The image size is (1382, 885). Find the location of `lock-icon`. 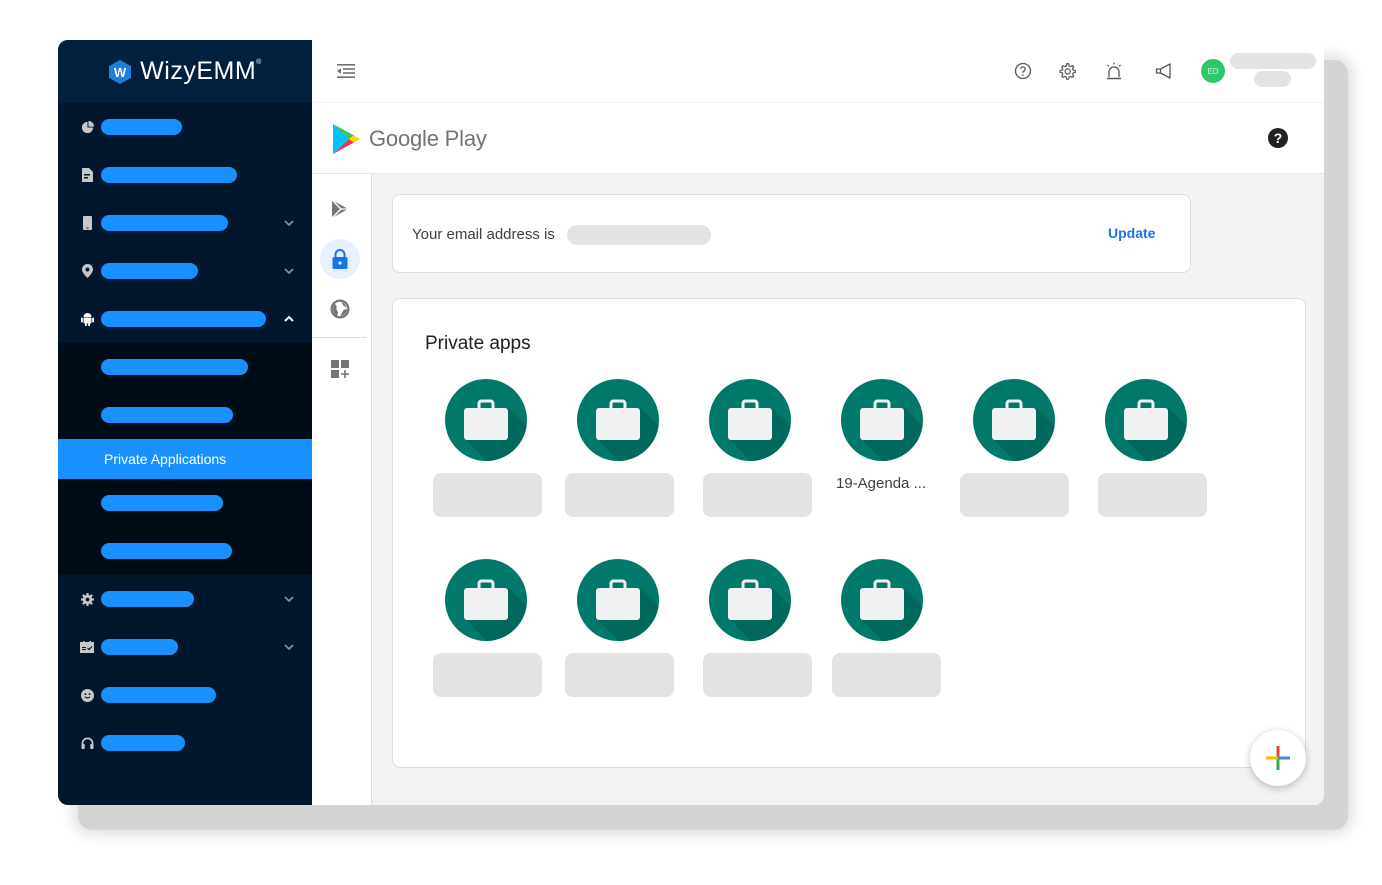

lock-icon is located at coordinates (340, 259).